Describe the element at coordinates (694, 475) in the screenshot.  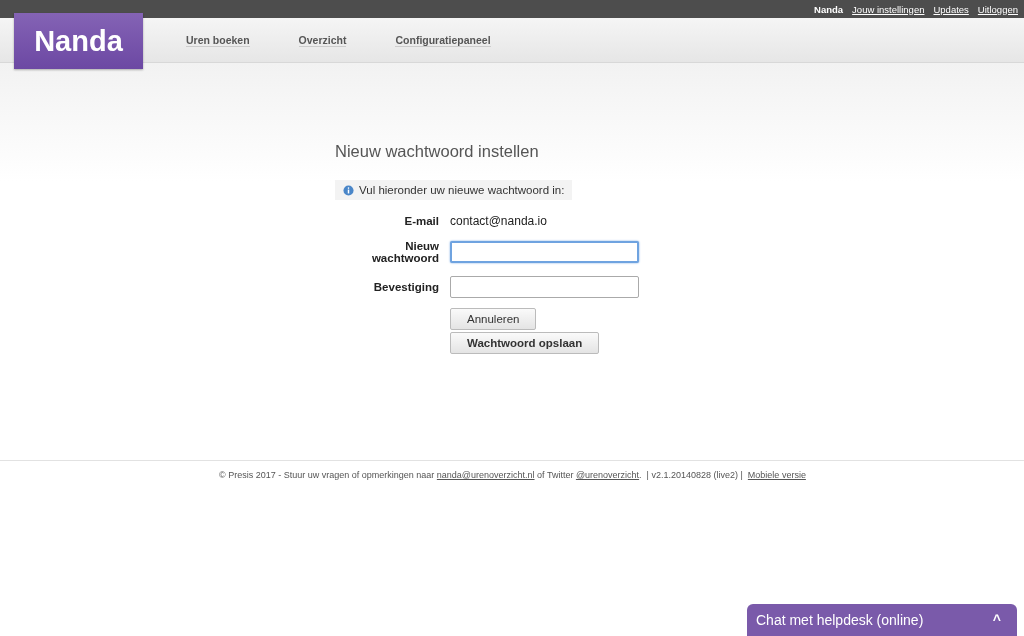
I see `version-text: | v2.1.20140828 (live2) |` at that location.